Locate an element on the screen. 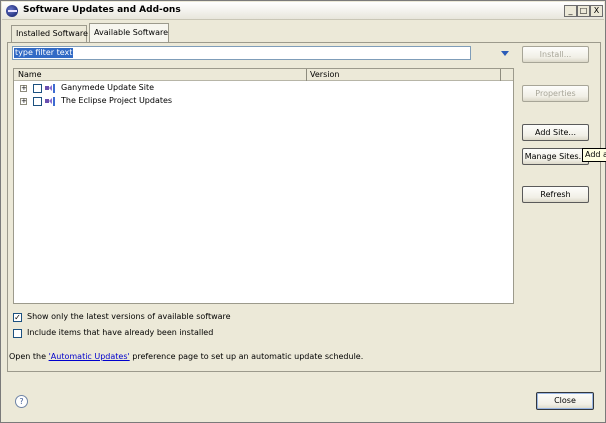 The height and width of the screenshot is (423, 606). properties-button: Properties is located at coordinates (555, 93).